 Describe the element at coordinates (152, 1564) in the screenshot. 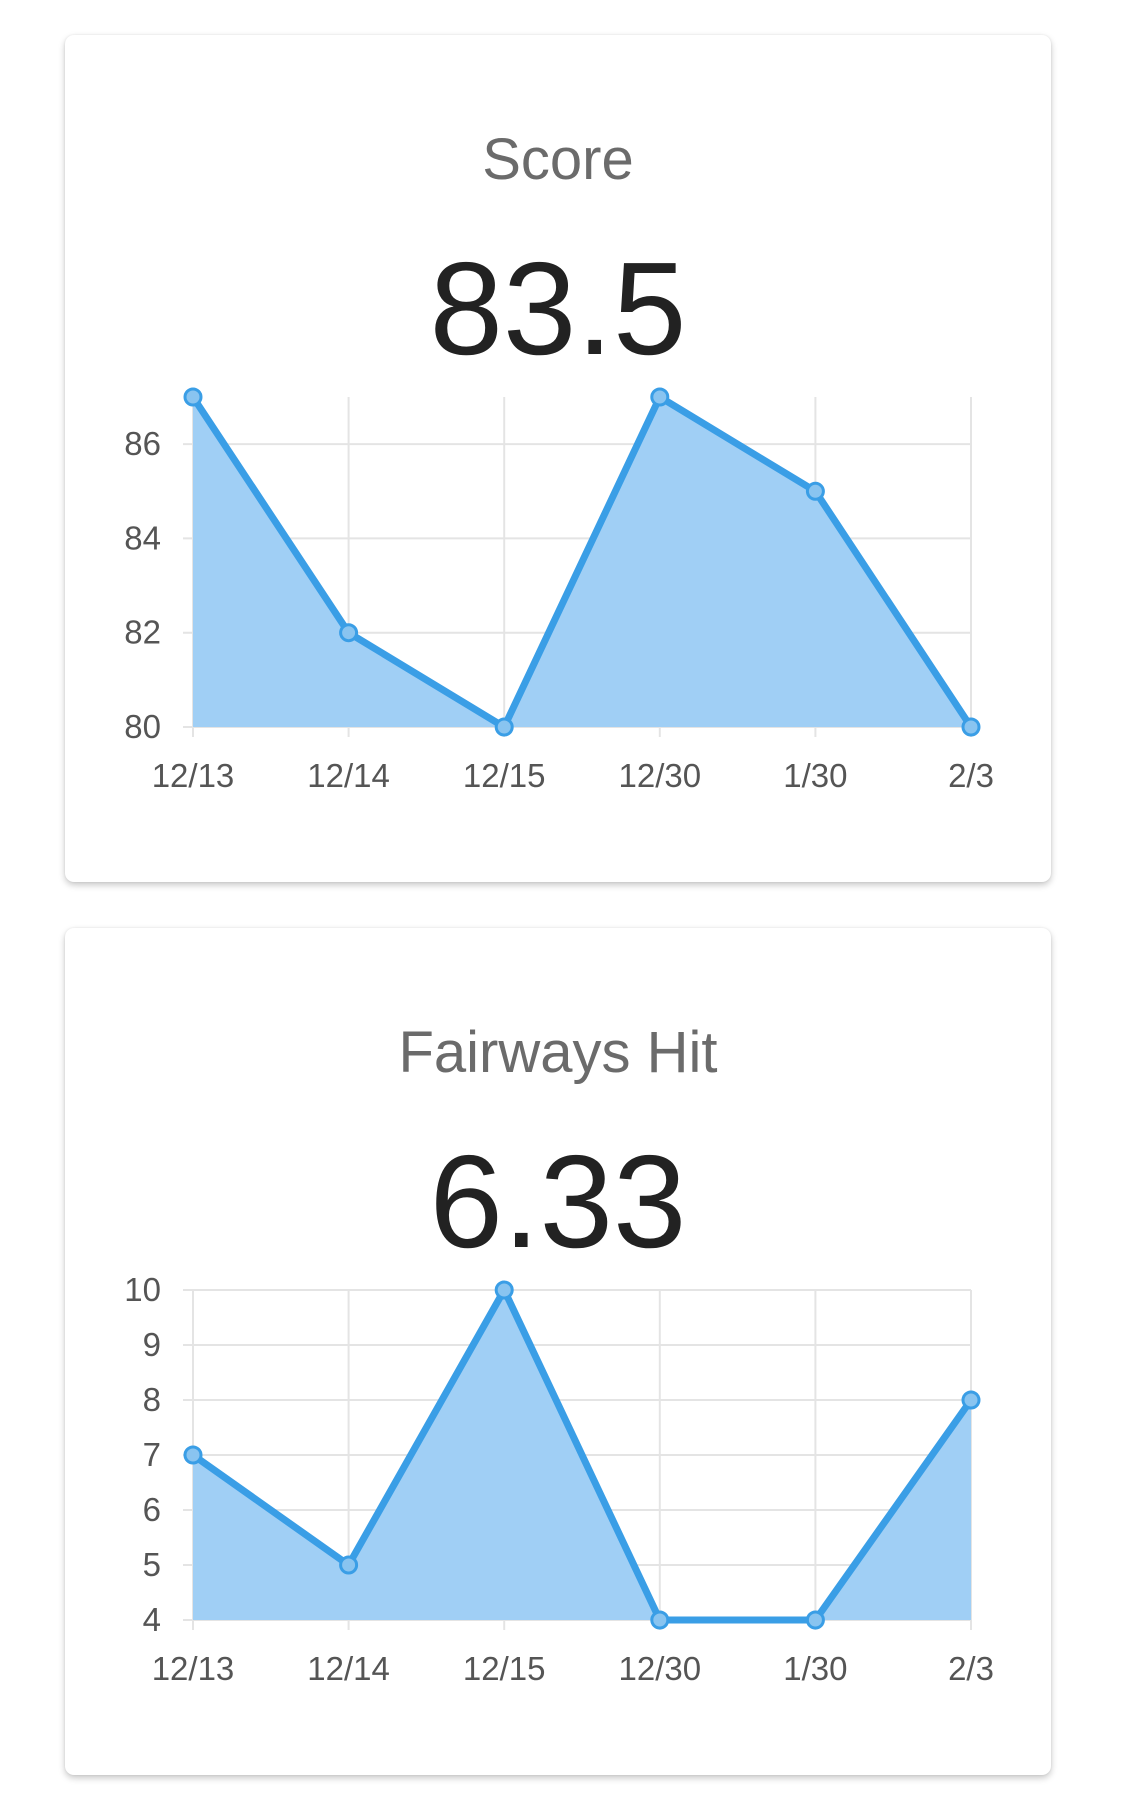

I see `y-tick-label: 5` at that location.